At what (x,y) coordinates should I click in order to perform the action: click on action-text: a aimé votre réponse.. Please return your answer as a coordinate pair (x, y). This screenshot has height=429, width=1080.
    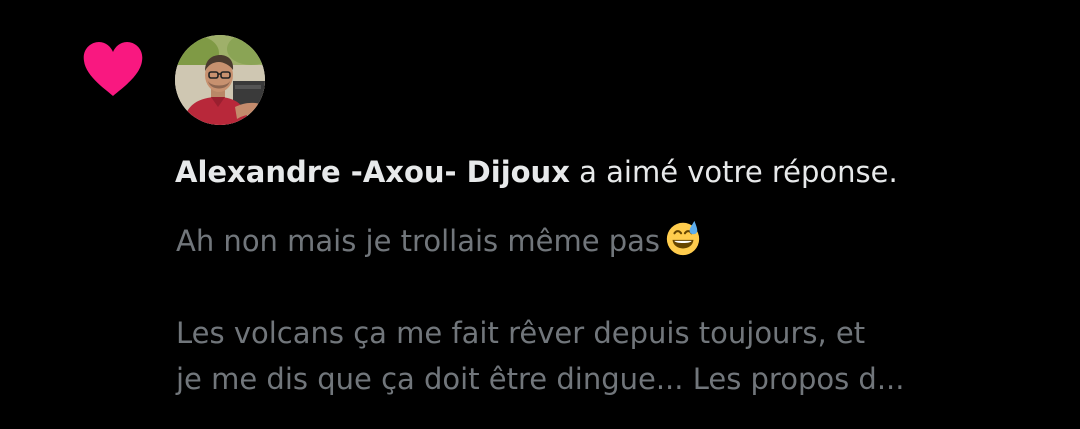
    Looking at the image, I should click on (733, 172).